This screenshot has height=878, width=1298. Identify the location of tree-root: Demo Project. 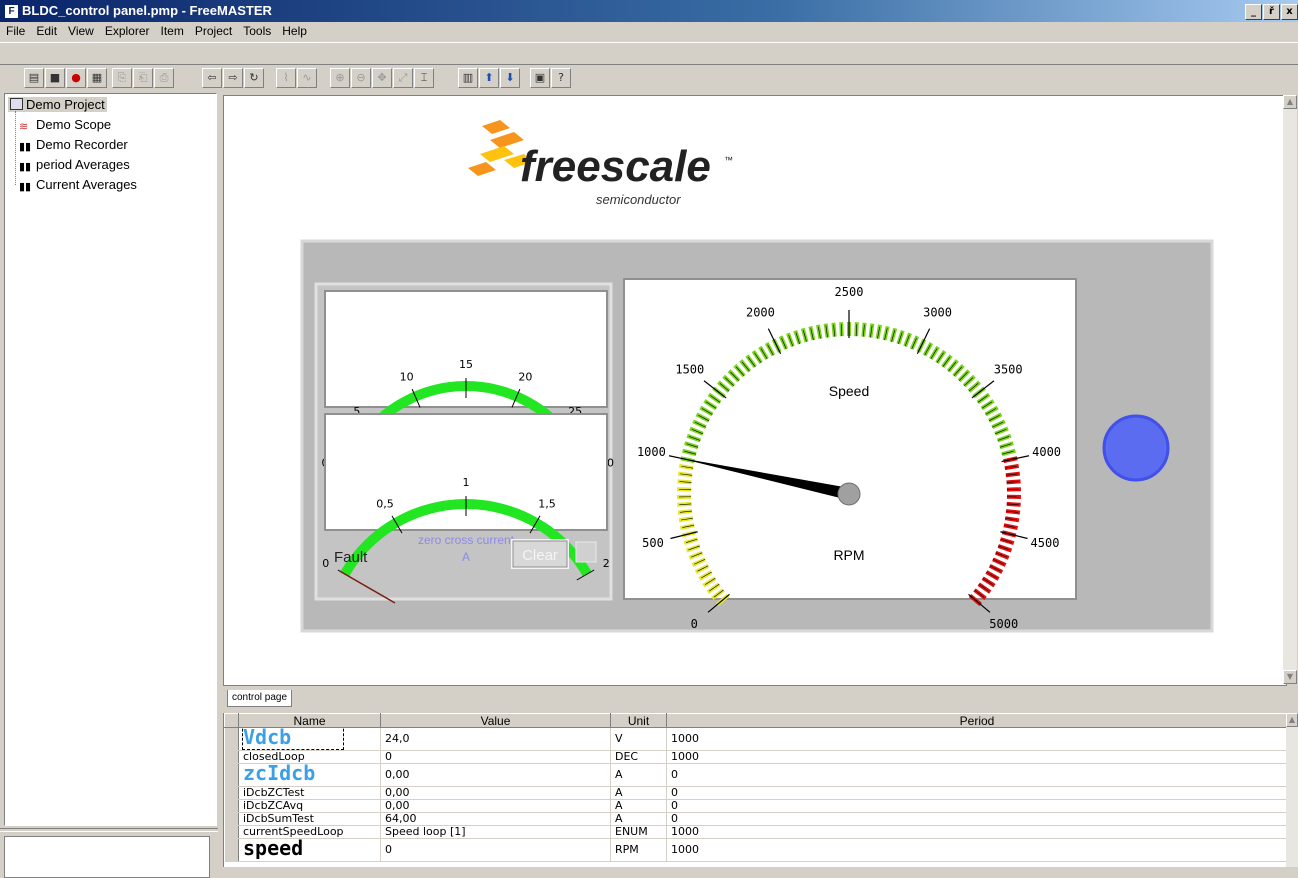
(57, 104).